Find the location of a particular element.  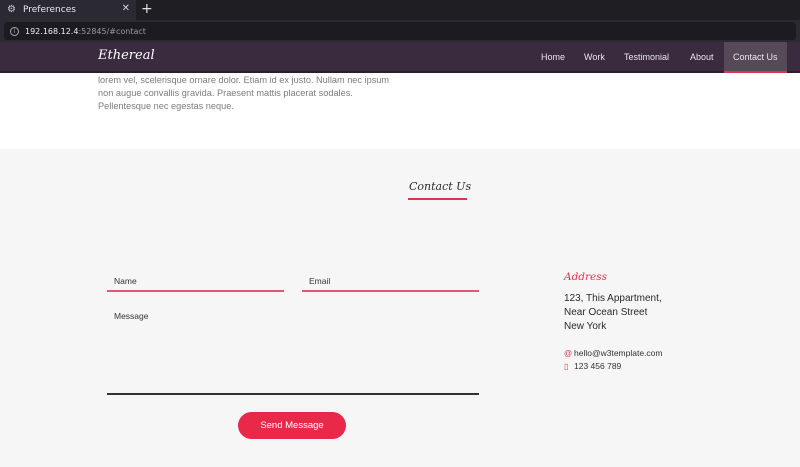

nav-home: Home is located at coordinates (553, 57).